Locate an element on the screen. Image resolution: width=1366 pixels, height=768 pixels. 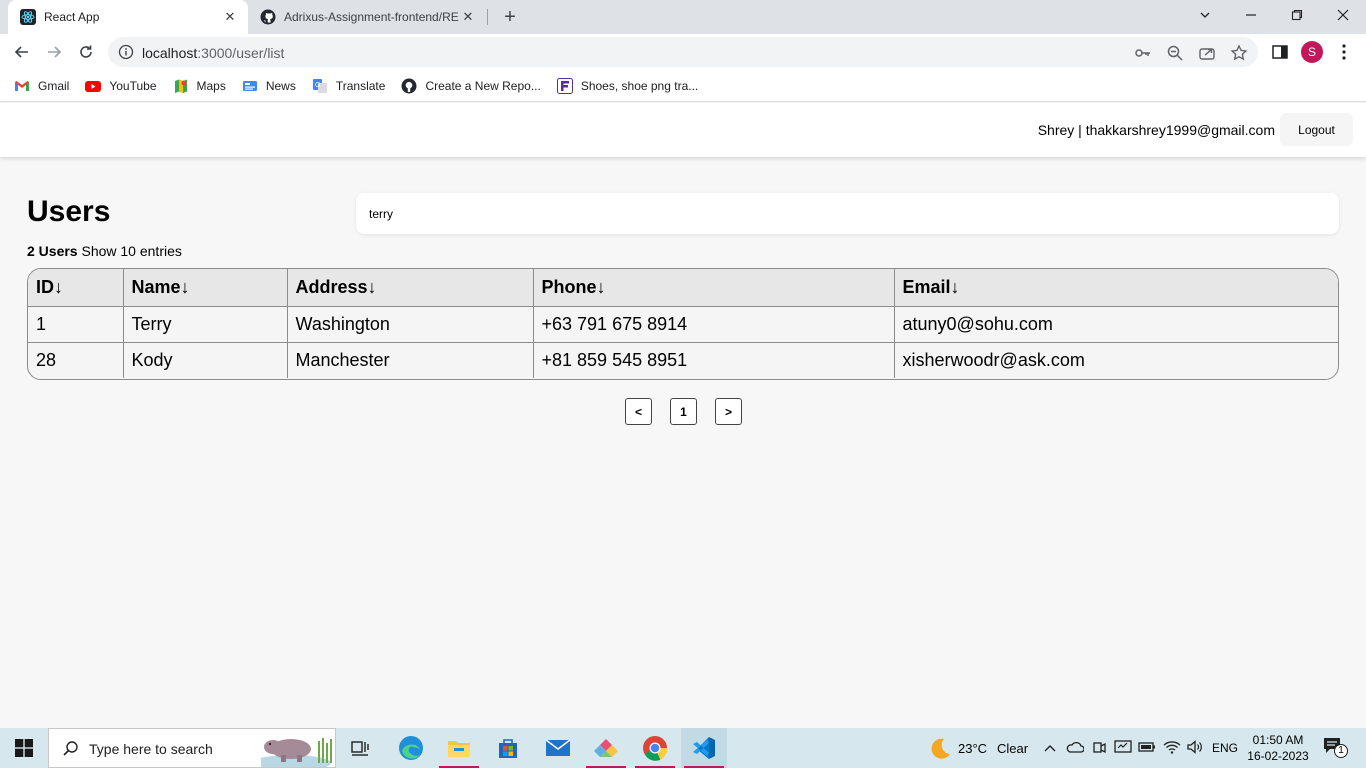
vscode-icon is located at coordinates (704, 748).